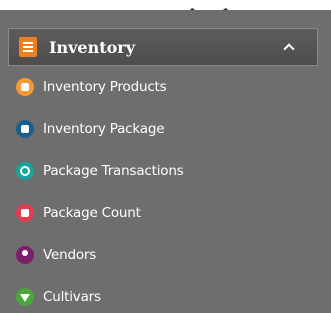  I want to click on sidebar-item-cultivars: Cultivars, so click(165, 294).